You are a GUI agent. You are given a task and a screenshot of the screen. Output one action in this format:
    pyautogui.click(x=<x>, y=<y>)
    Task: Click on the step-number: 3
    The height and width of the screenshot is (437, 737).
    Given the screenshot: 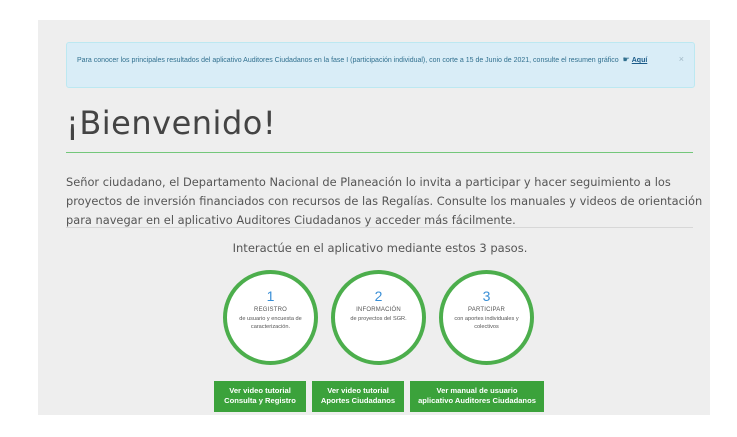 What is the action you would take?
    pyautogui.click(x=486, y=296)
    